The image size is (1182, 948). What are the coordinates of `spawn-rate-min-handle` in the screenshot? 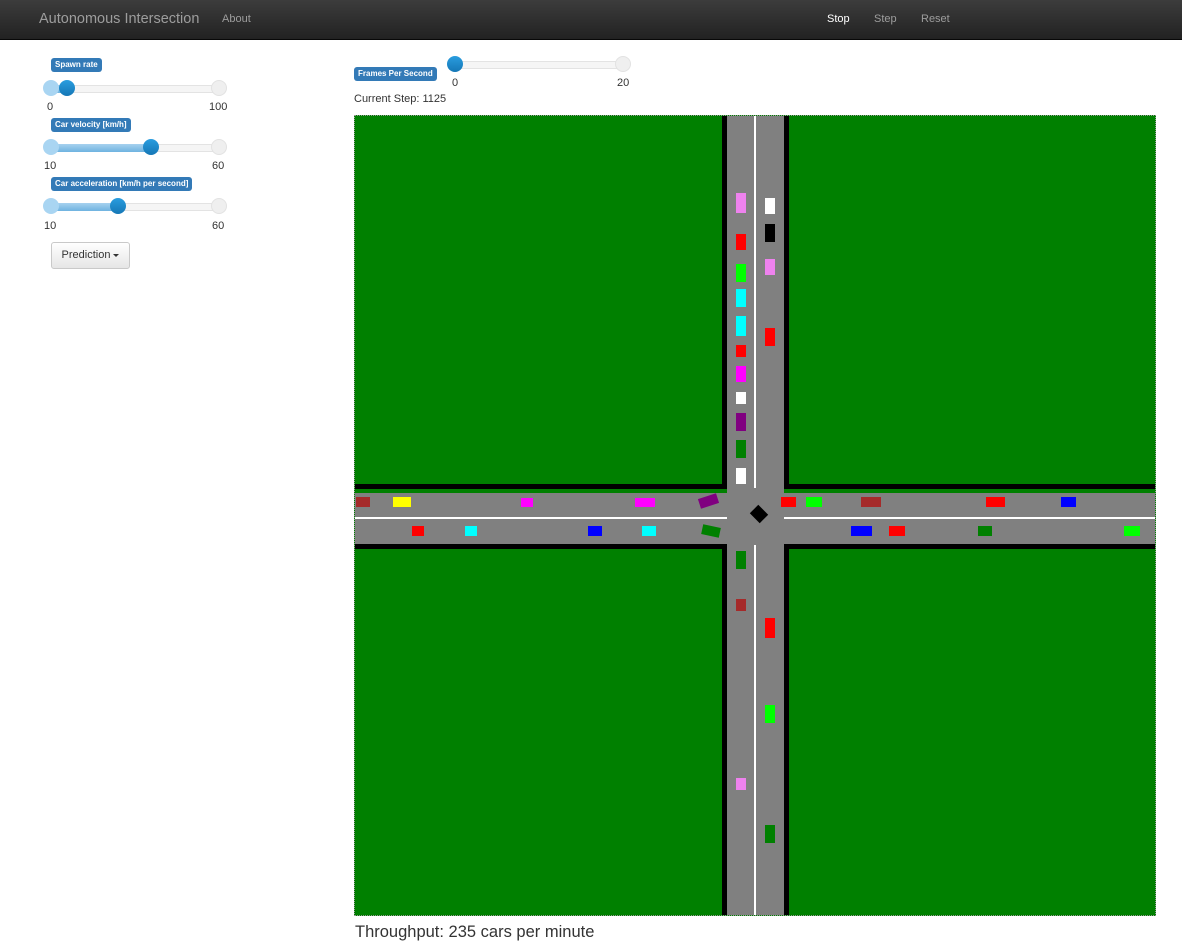 It's located at (51, 88).